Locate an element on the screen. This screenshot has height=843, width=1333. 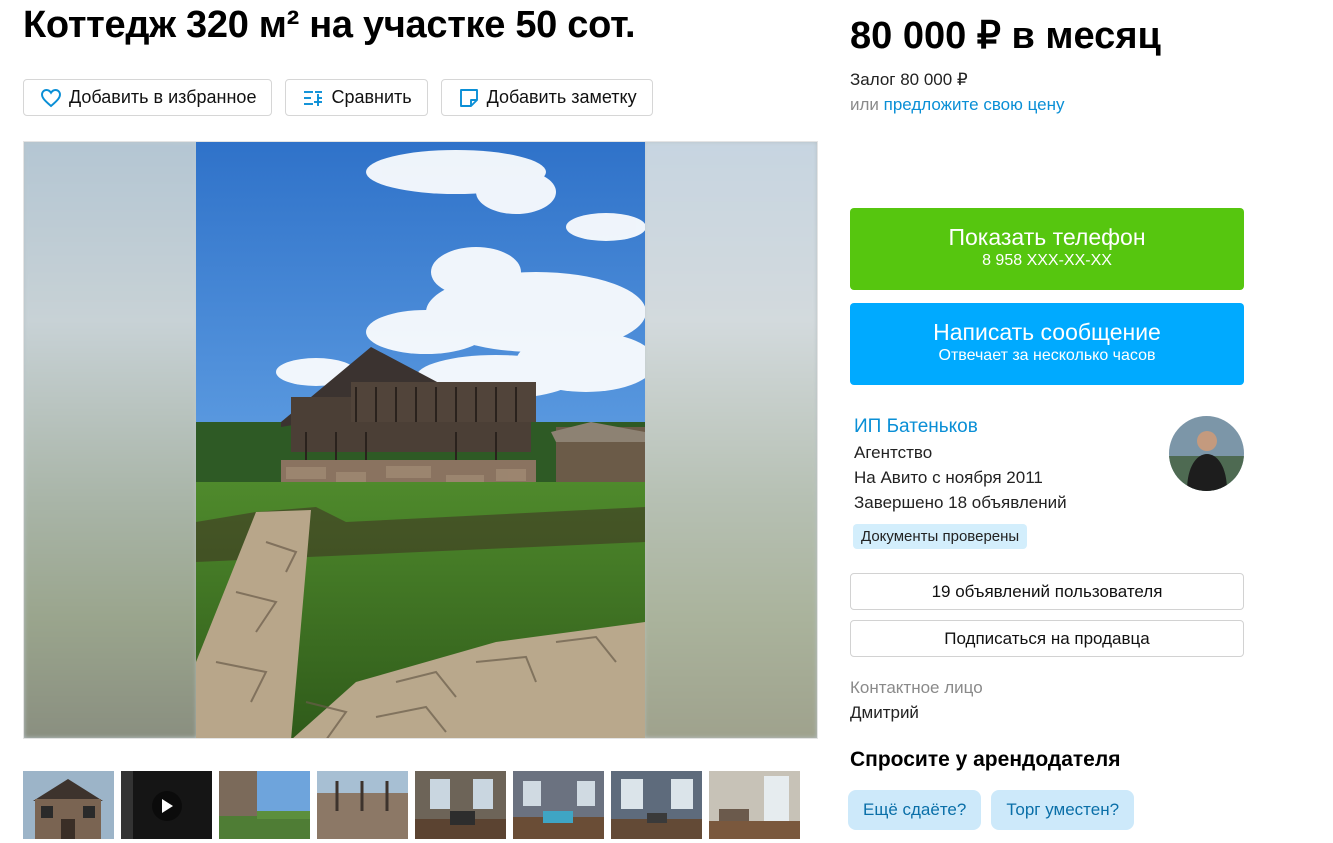
seller-type: Агентство is located at coordinates (893, 452).